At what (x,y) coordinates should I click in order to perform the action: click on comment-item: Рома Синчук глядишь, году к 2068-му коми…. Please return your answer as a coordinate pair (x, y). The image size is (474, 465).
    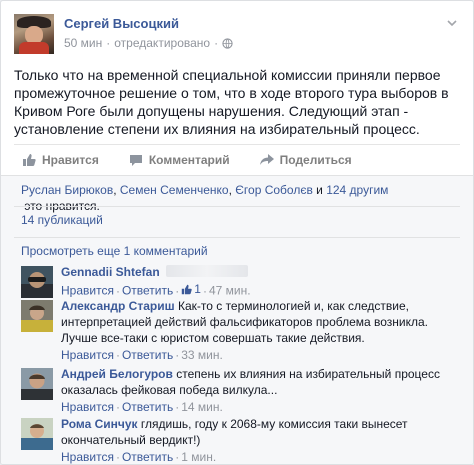
    Looking at the image, I should click on (241, 440).